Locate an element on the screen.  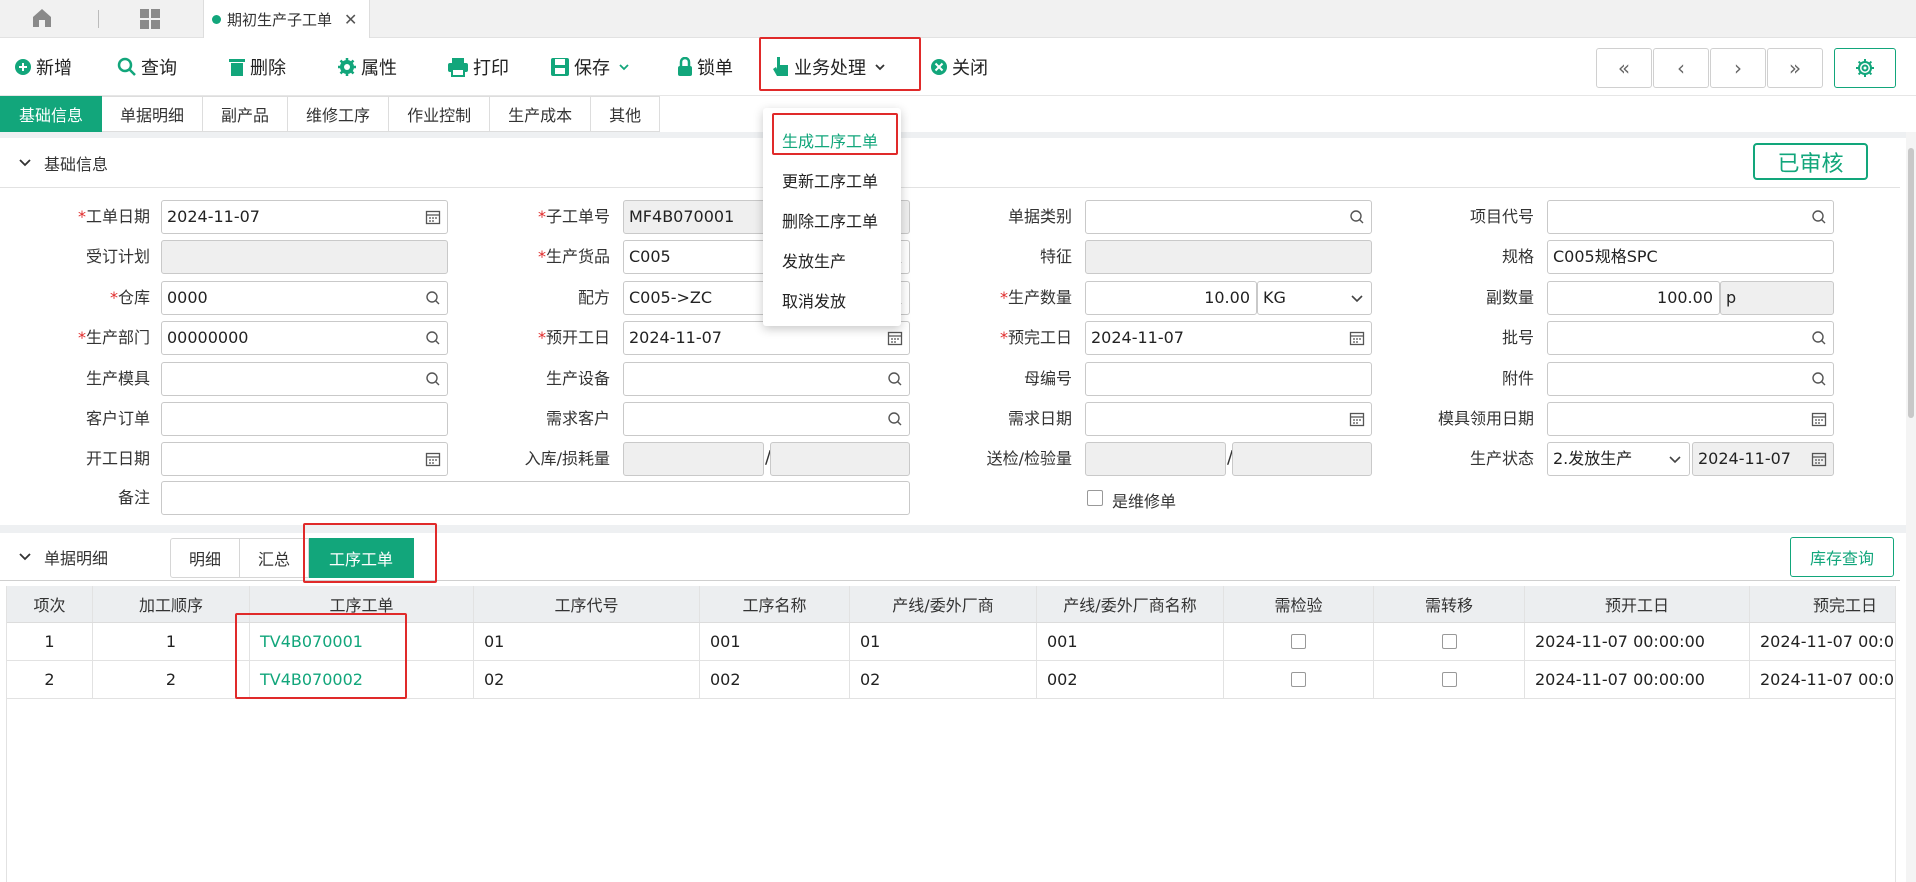
tab-summary: 汇总 is located at coordinates (275, 558).